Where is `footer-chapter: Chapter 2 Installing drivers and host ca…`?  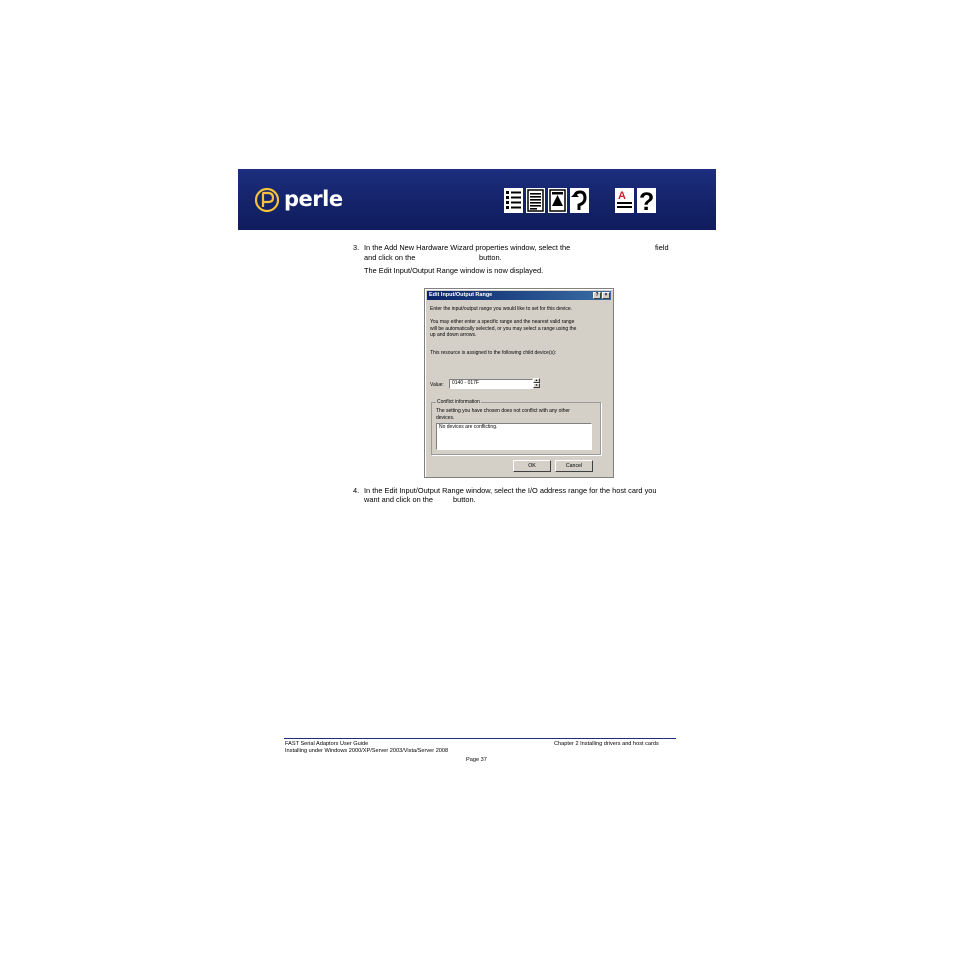
footer-chapter: Chapter 2 Installing drivers and host ca… is located at coordinates (606, 744).